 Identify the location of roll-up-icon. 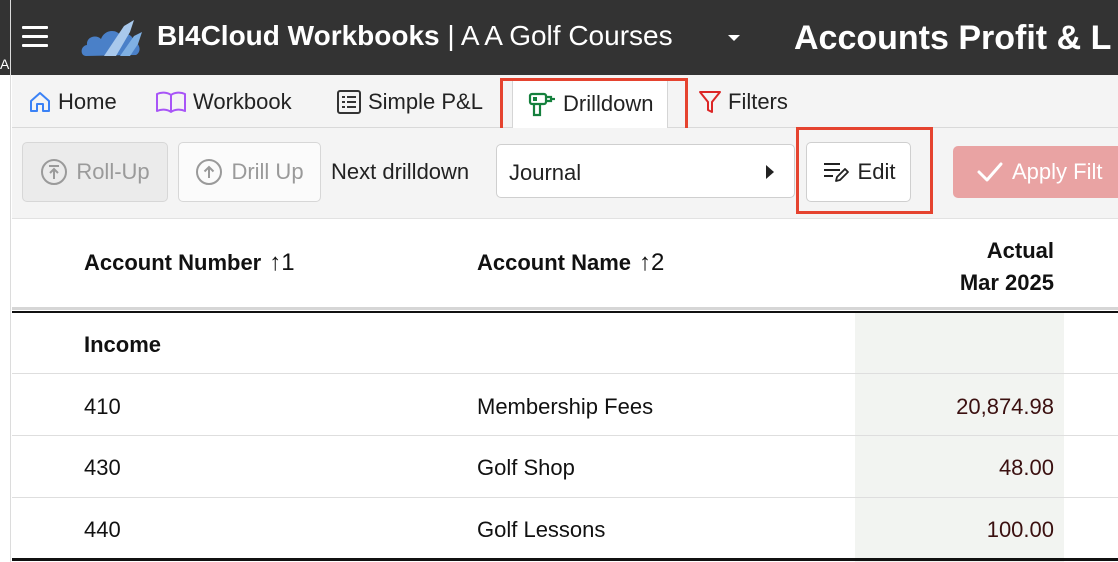
(54, 172).